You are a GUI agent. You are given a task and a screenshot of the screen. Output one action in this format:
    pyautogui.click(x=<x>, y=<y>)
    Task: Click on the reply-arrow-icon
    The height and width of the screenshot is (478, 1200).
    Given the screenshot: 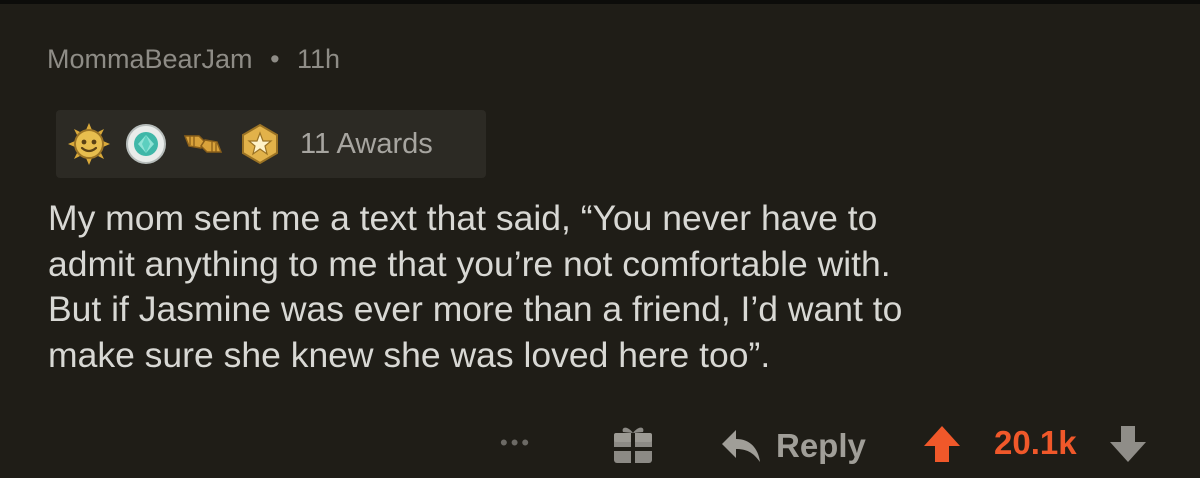 What is the action you would take?
    pyautogui.click(x=741, y=446)
    